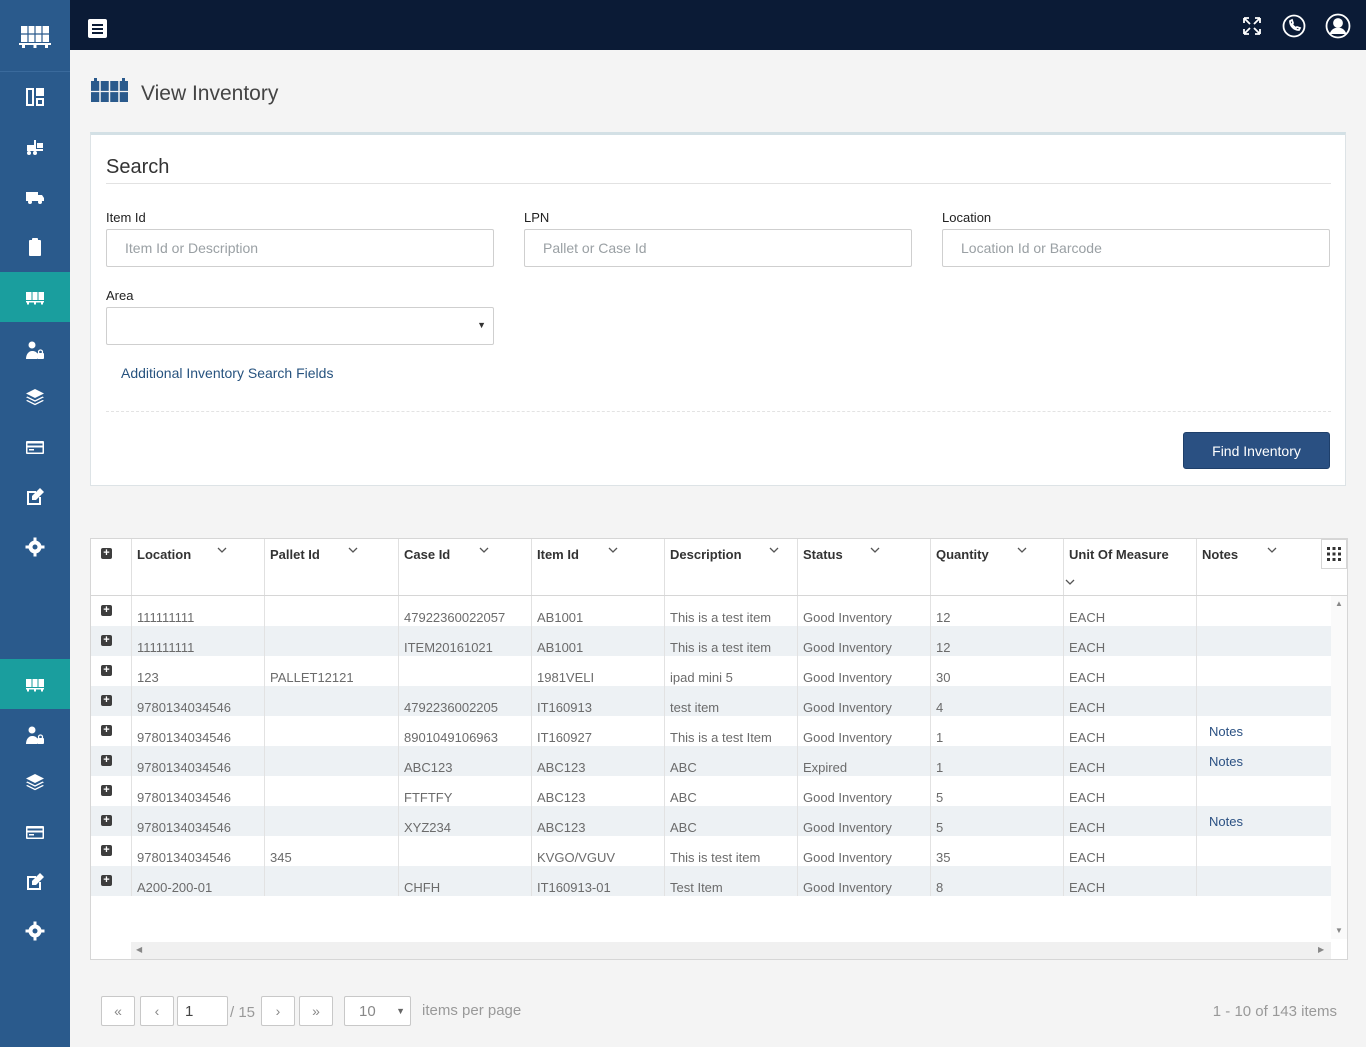  What do you see at coordinates (598, 671) in the screenshot?
I see `cell-item: 1981VELI` at bounding box center [598, 671].